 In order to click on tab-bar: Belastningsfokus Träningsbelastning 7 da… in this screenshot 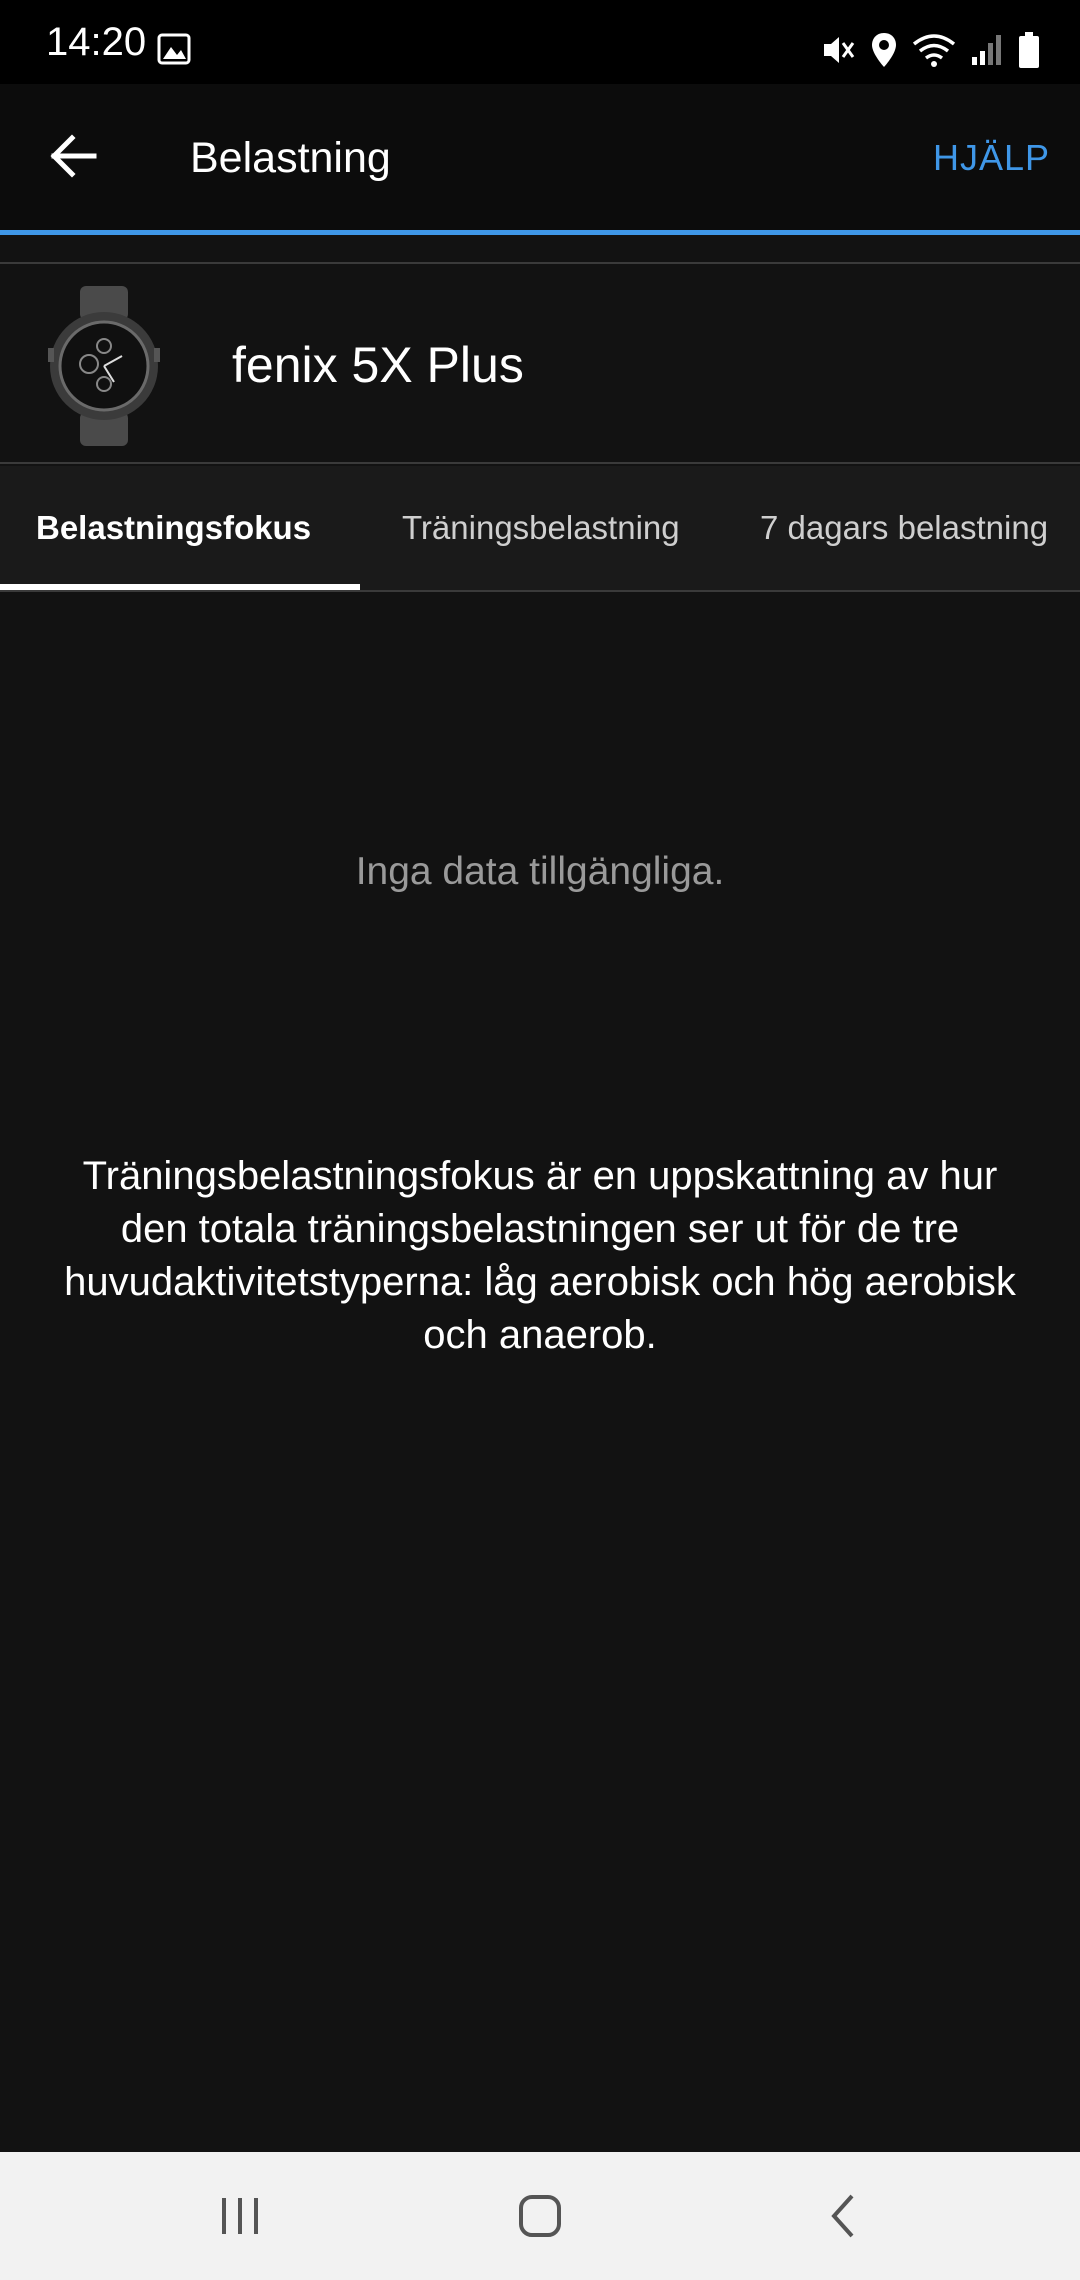, I will do `click(540, 529)`.